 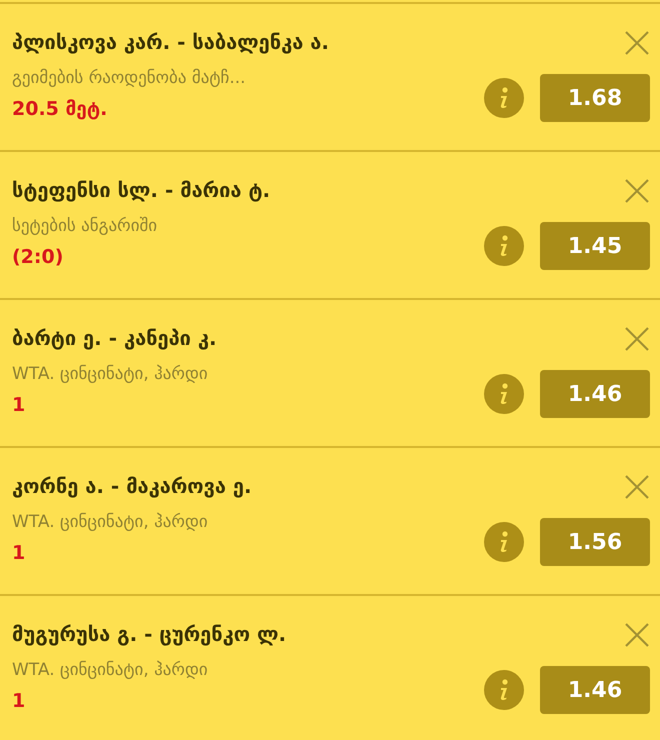 What do you see at coordinates (85, 226) in the screenshot?
I see `market-name: სეტების ანგარიში` at bounding box center [85, 226].